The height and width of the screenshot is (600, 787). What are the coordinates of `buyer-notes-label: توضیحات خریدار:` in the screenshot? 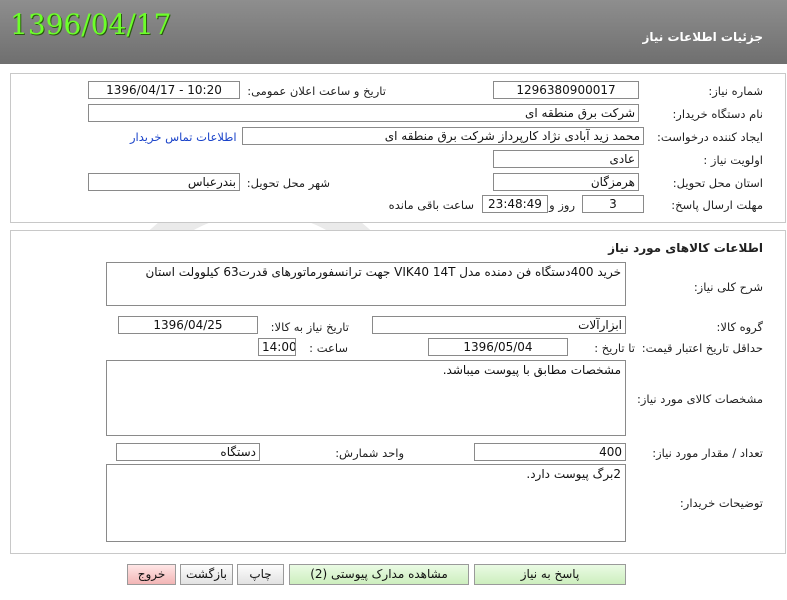 It's located at (721, 503).